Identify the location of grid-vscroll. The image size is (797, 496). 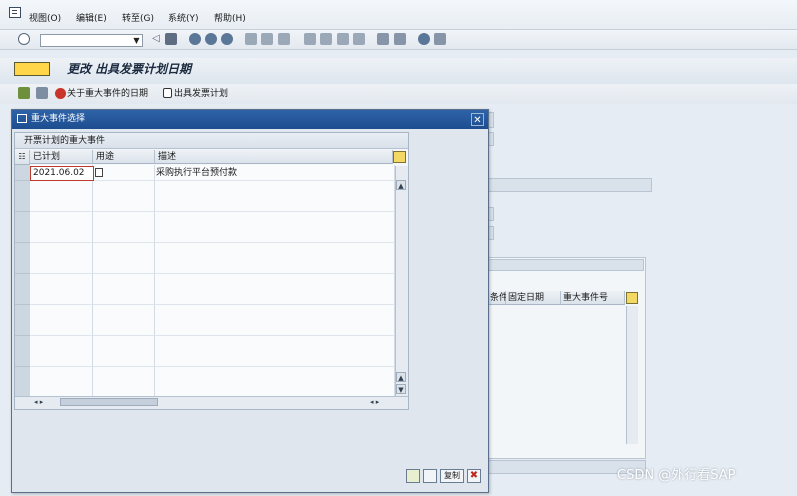
(401, 281).